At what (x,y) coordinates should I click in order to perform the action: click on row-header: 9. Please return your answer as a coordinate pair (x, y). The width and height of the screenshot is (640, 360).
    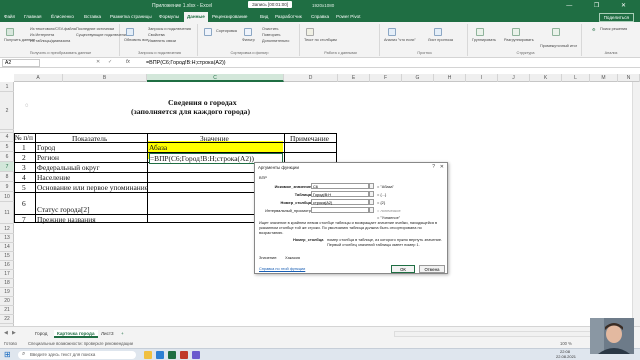
    Looking at the image, I should click on (7, 187).